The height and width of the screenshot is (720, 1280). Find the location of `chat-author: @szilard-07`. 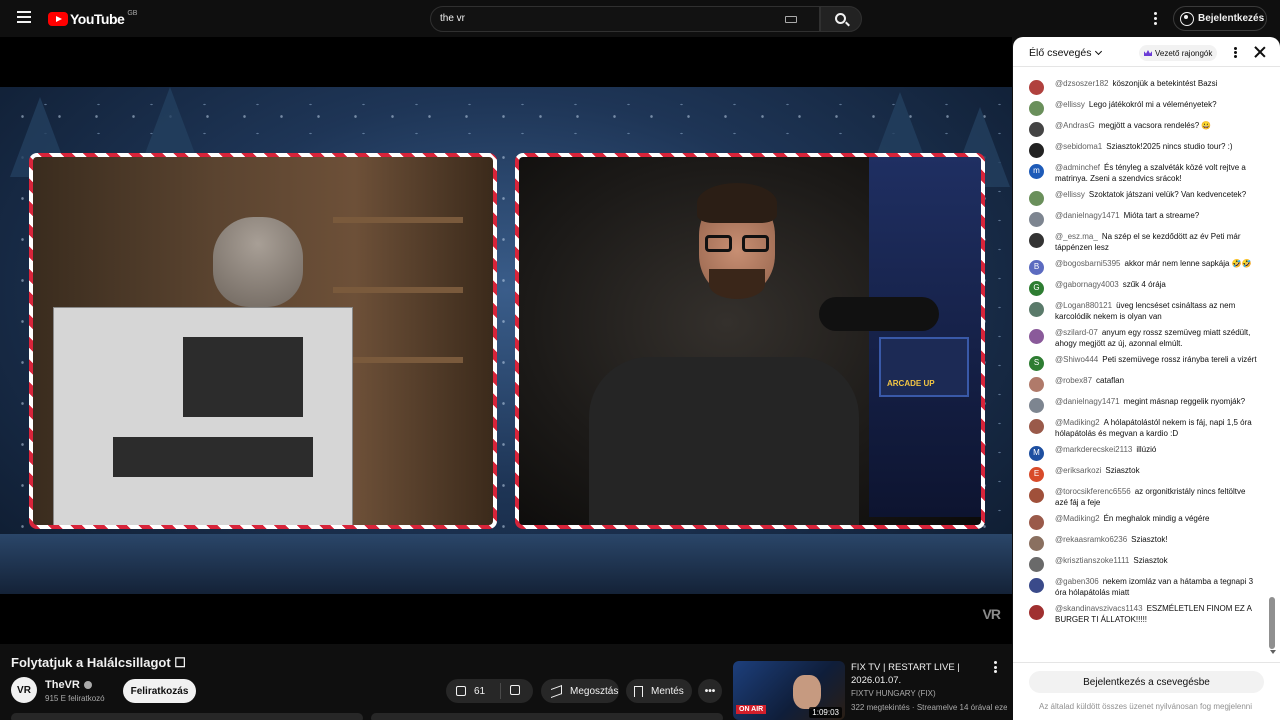

chat-author: @szilard-07 is located at coordinates (1076, 332).